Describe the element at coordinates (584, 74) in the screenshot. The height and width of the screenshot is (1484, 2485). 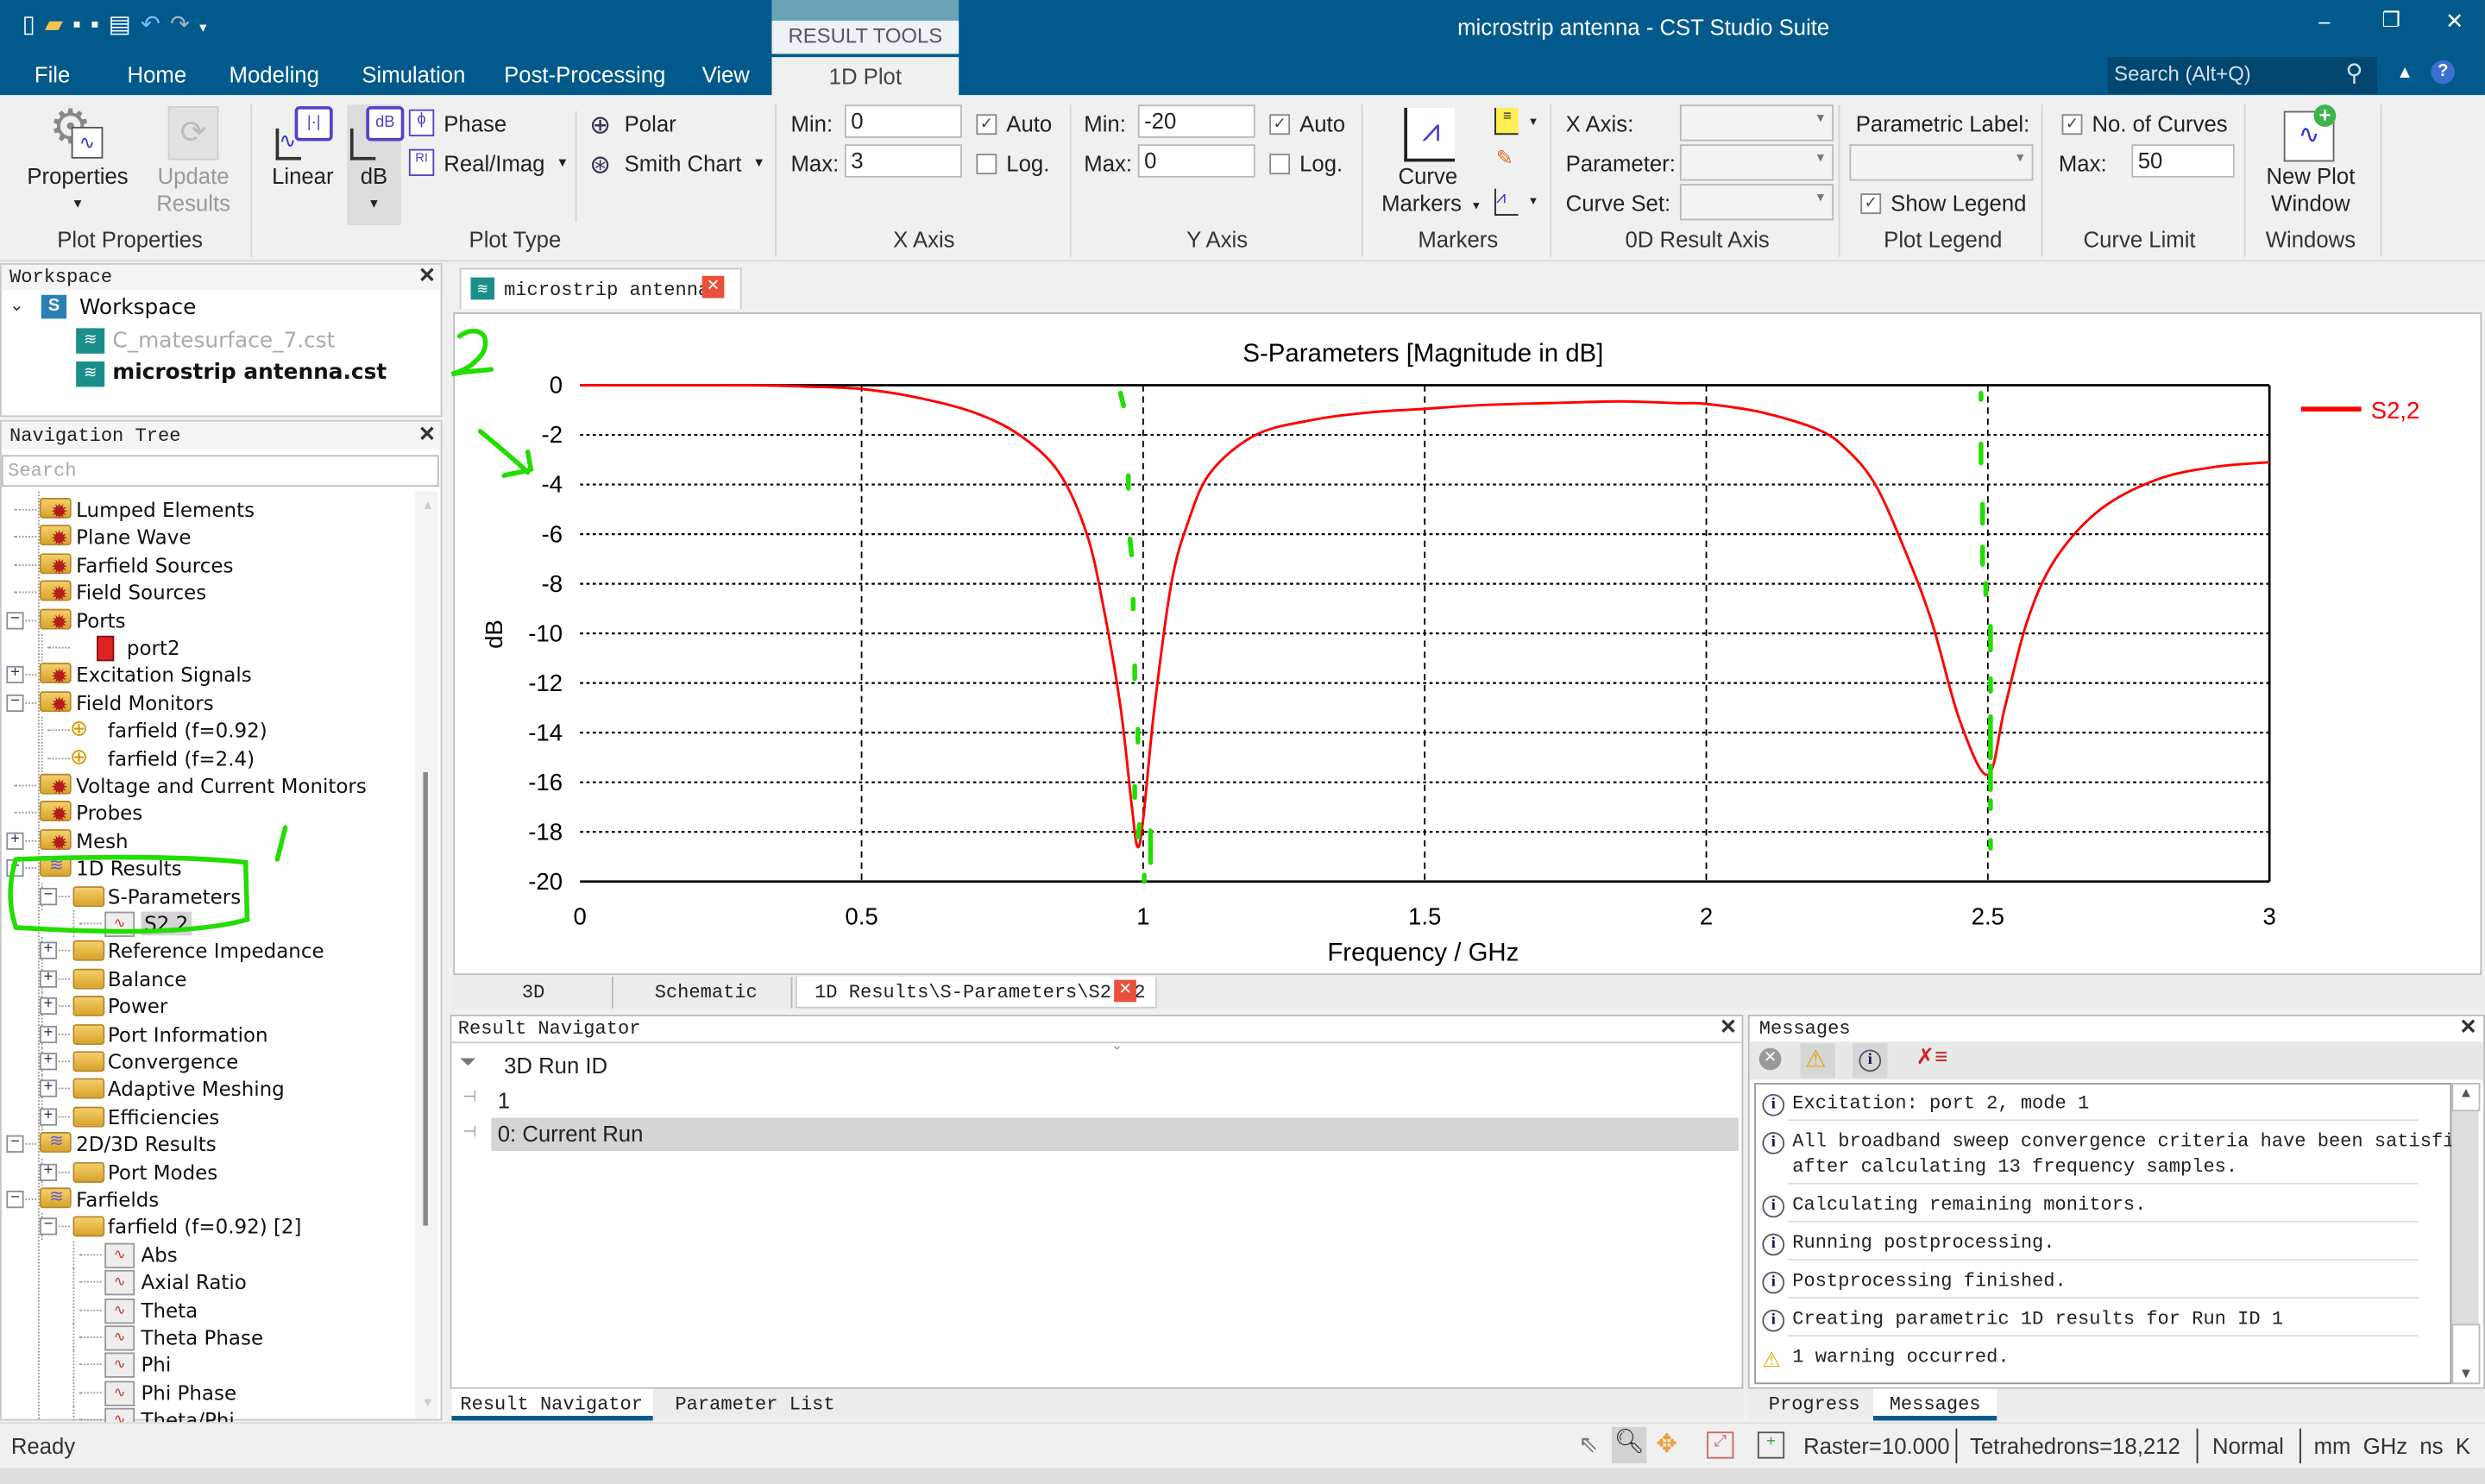
I see `tab-post-processing: Post-Processing` at that location.